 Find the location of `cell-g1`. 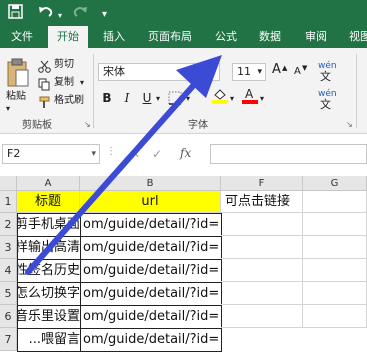

cell-g1 is located at coordinates (335, 202).